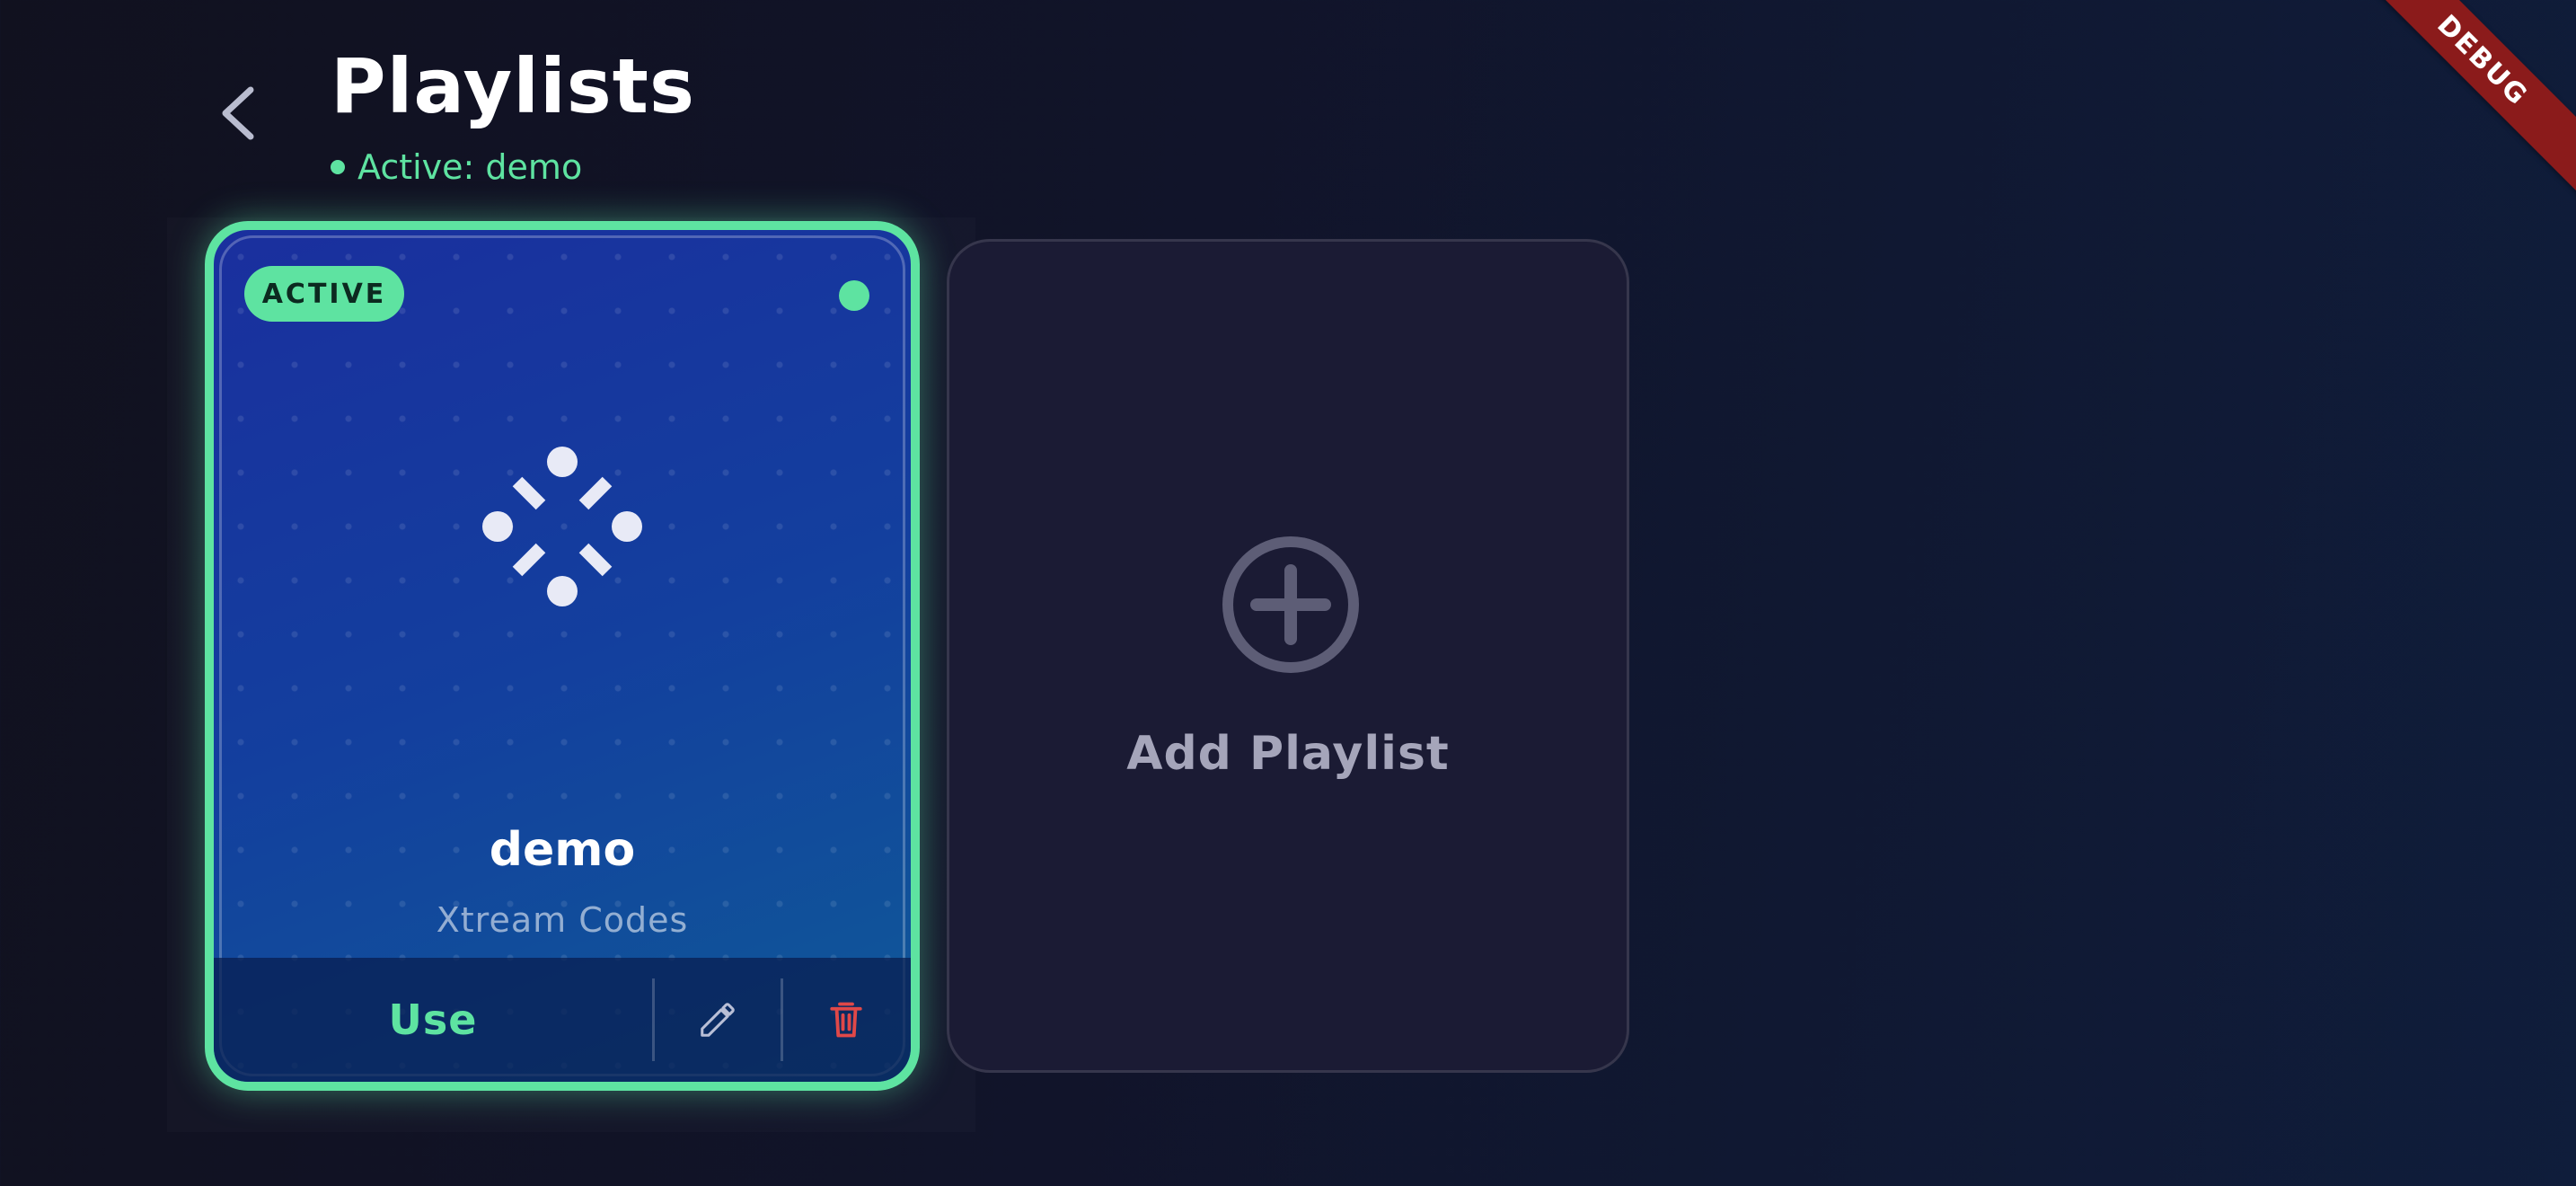 Image resolution: width=2576 pixels, height=1186 pixels. I want to click on plus-circle-icon, so click(1290, 604).